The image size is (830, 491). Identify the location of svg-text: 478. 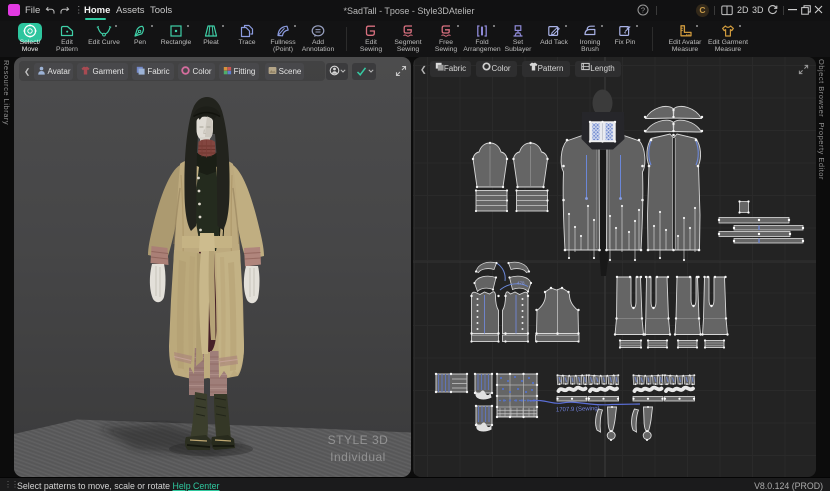
(521, 283).